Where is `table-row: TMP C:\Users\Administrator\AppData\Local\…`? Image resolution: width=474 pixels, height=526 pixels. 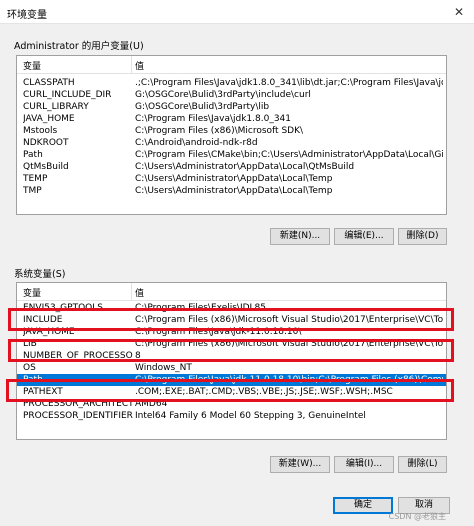
table-row: TMP C:\Users\Administrator\AppData\Local\… is located at coordinates (231, 191).